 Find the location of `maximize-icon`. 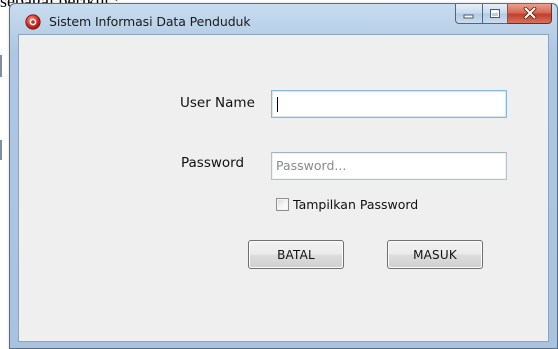

maximize-icon is located at coordinates (495, 13).